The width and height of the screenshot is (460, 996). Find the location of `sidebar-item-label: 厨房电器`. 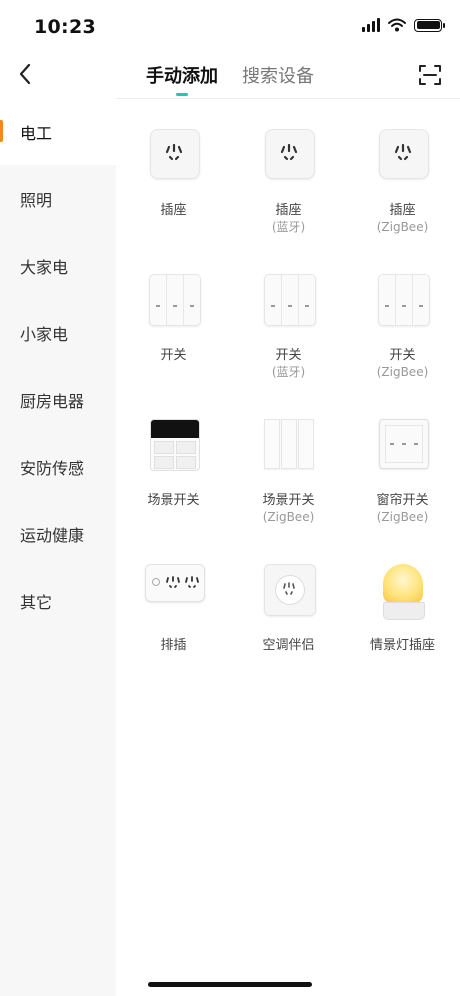

sidebar-item-label: 厨房电器 is located at coordinates (52, 401).